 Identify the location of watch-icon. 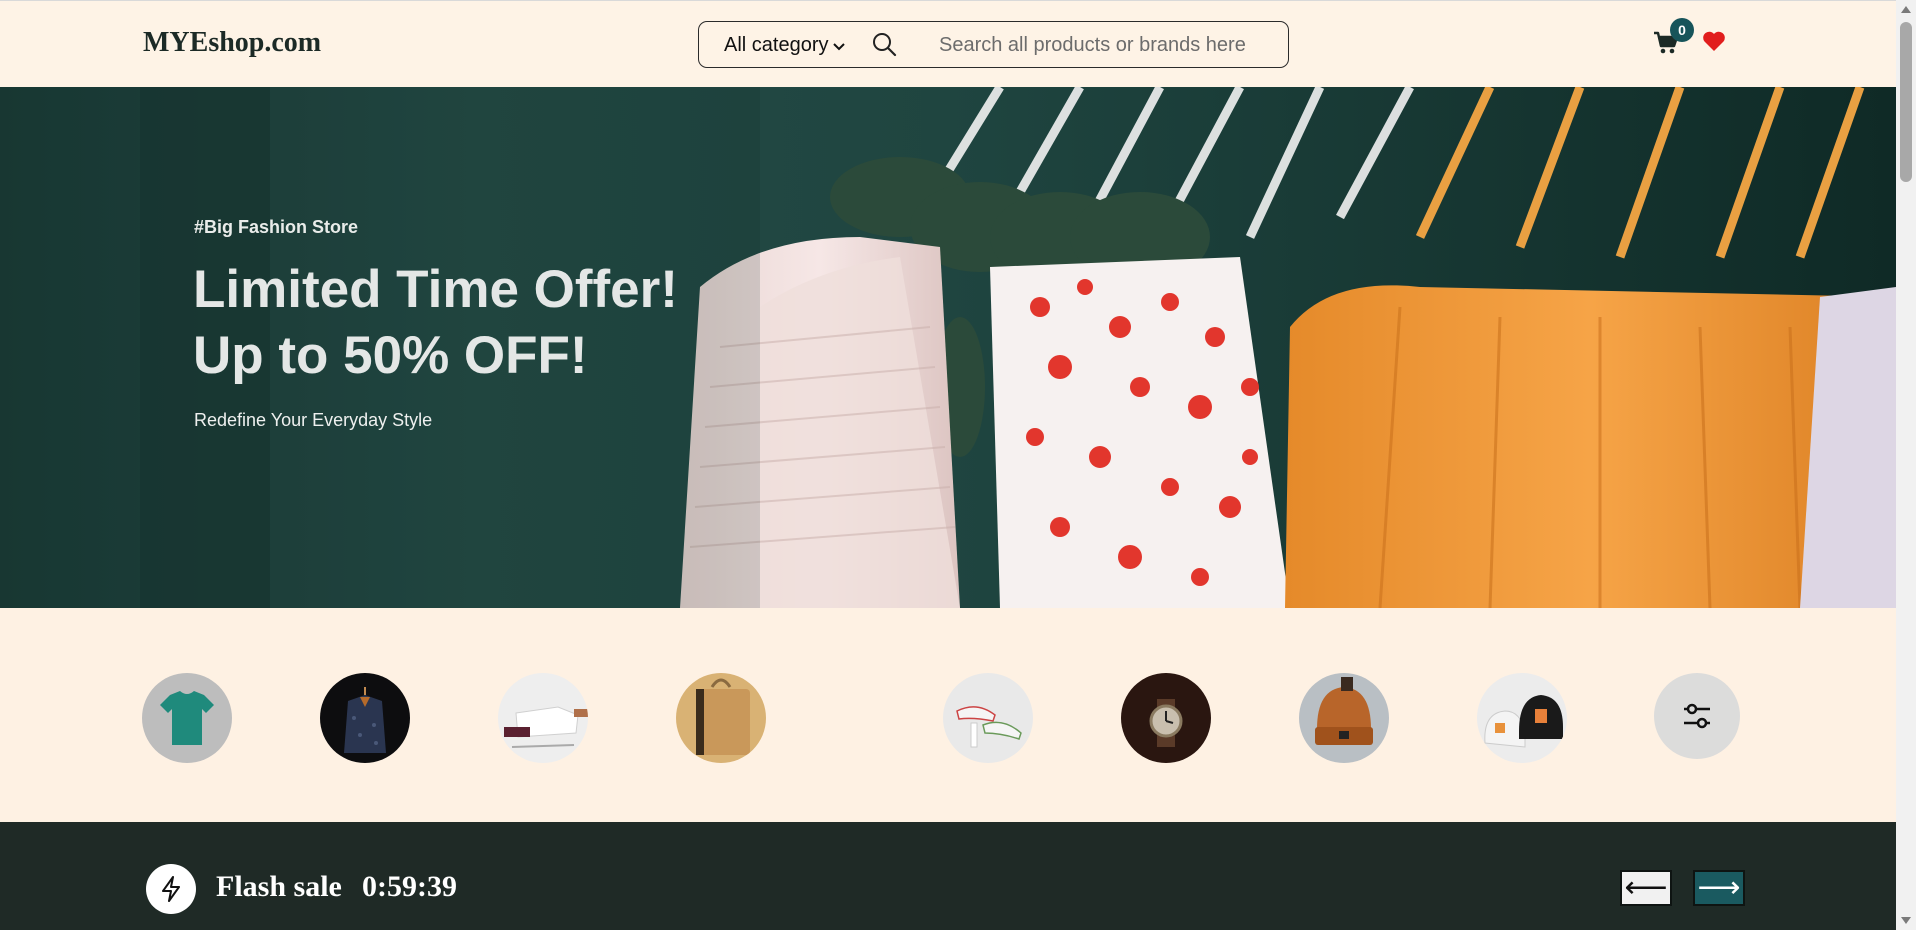
(1166, 718).